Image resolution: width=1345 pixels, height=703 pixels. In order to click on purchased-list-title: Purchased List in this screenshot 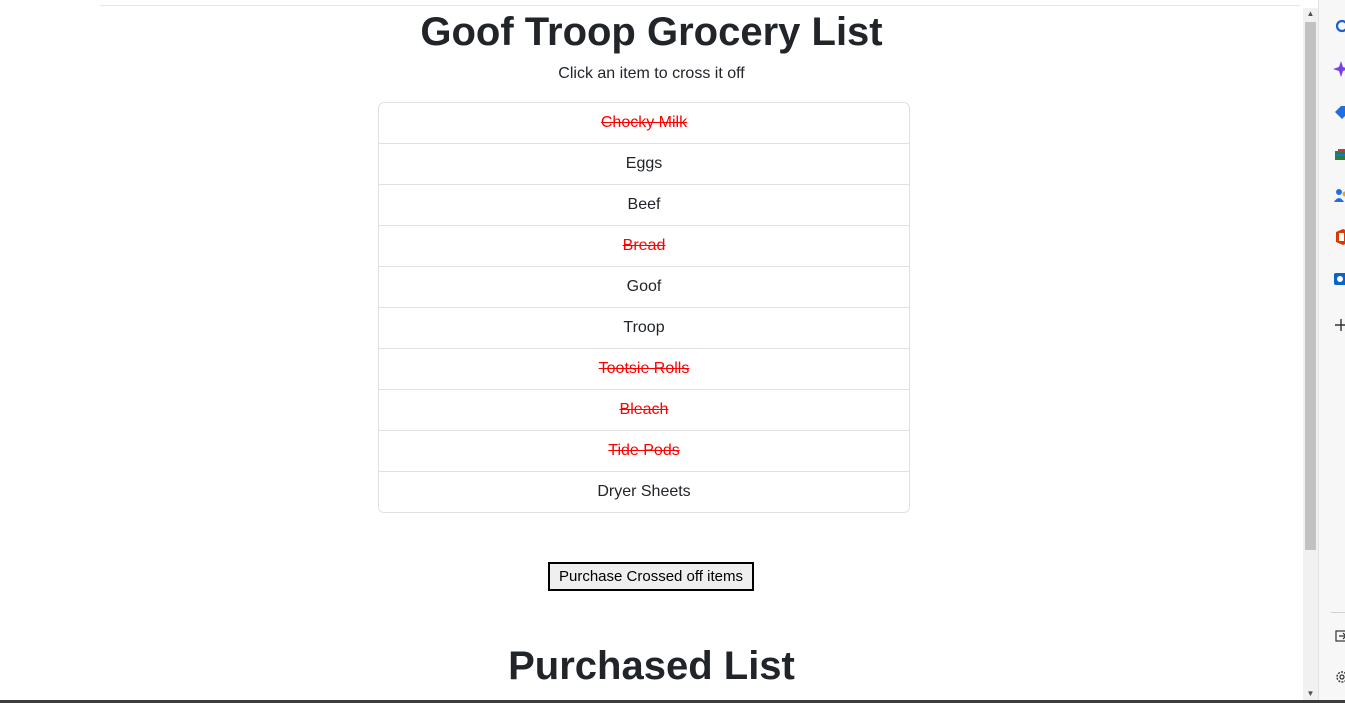, I will do `click(651, 666)`.